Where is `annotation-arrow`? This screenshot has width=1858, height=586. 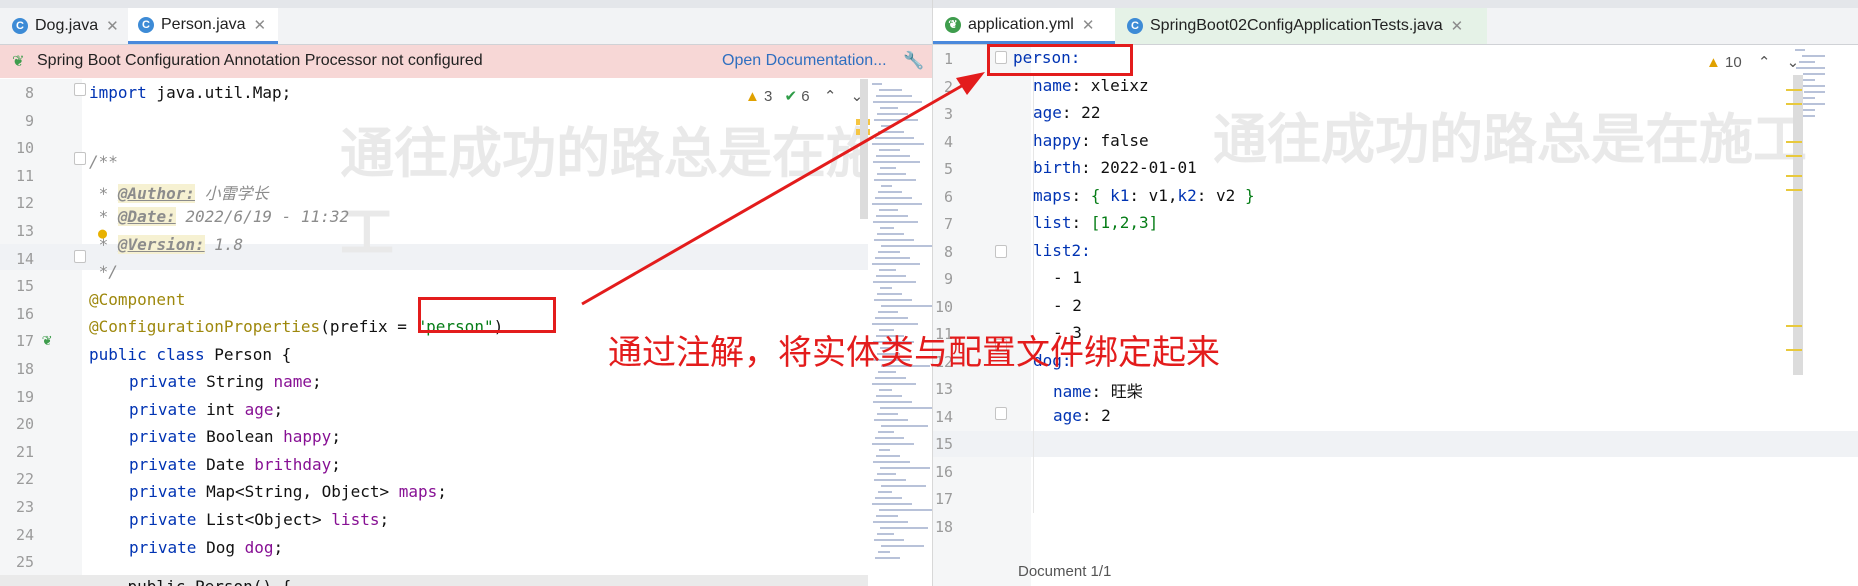
annotation-arrow is located at coordinates (783, 189).